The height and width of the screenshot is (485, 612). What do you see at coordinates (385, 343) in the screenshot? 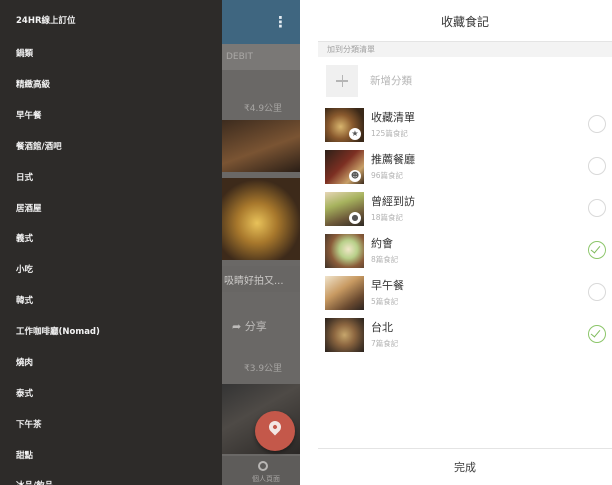
I see `collection-count: 7篇食記` at bounding box center [385, 343].